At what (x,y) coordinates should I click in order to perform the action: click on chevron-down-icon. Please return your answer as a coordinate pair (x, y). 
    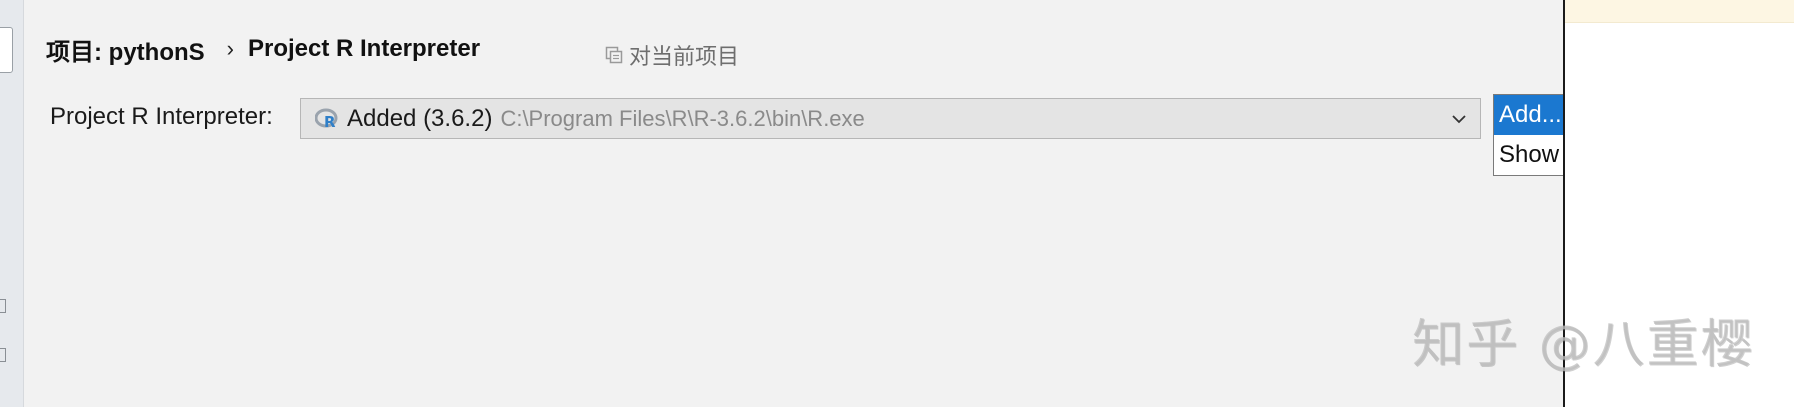
    Looking at the image, I should click on (1459, 119).